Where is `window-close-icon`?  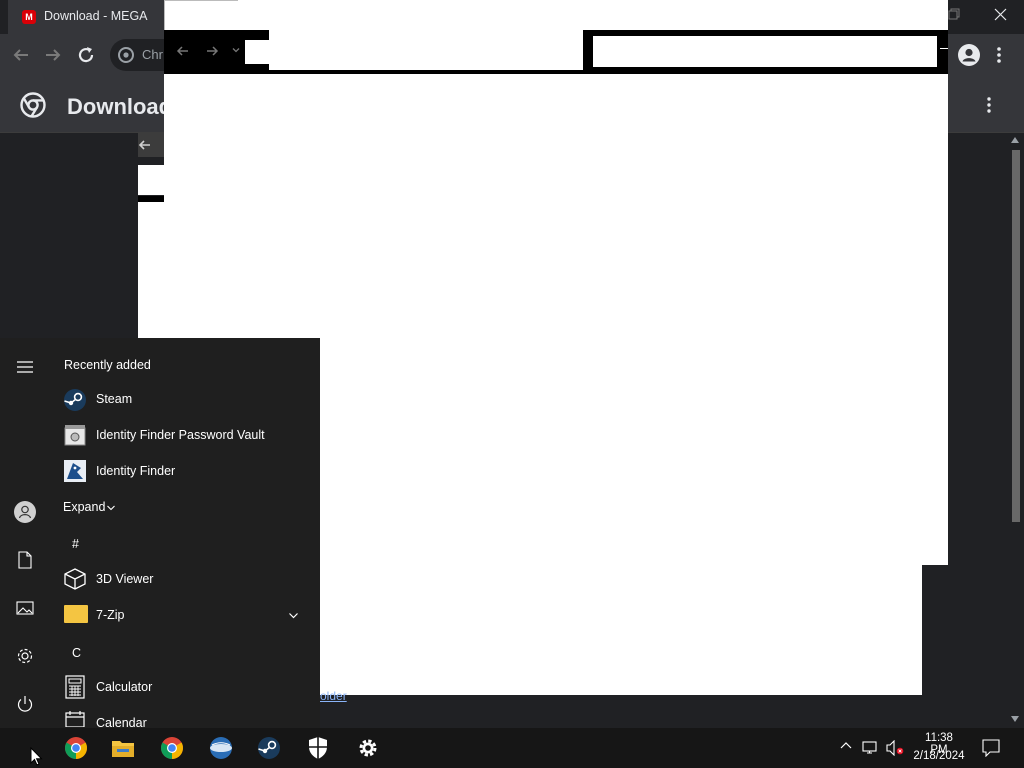
window-close-icon is located at coordinates (1000, 14).